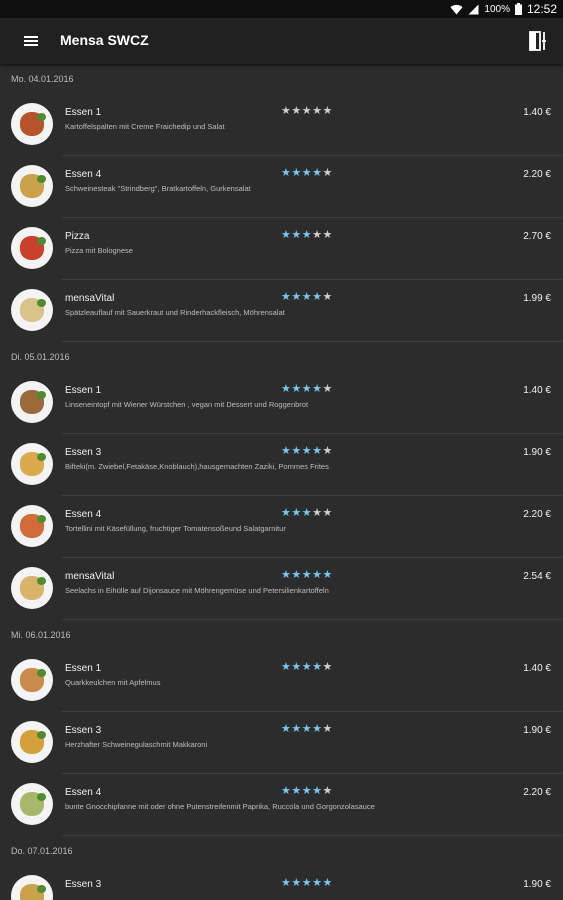 This screenshot has height=900, width=563. What do you see at coordinates (281, 9) in the screenshot?
I see `status-bar: 100% 12:52` at bounding box center [281, 9].